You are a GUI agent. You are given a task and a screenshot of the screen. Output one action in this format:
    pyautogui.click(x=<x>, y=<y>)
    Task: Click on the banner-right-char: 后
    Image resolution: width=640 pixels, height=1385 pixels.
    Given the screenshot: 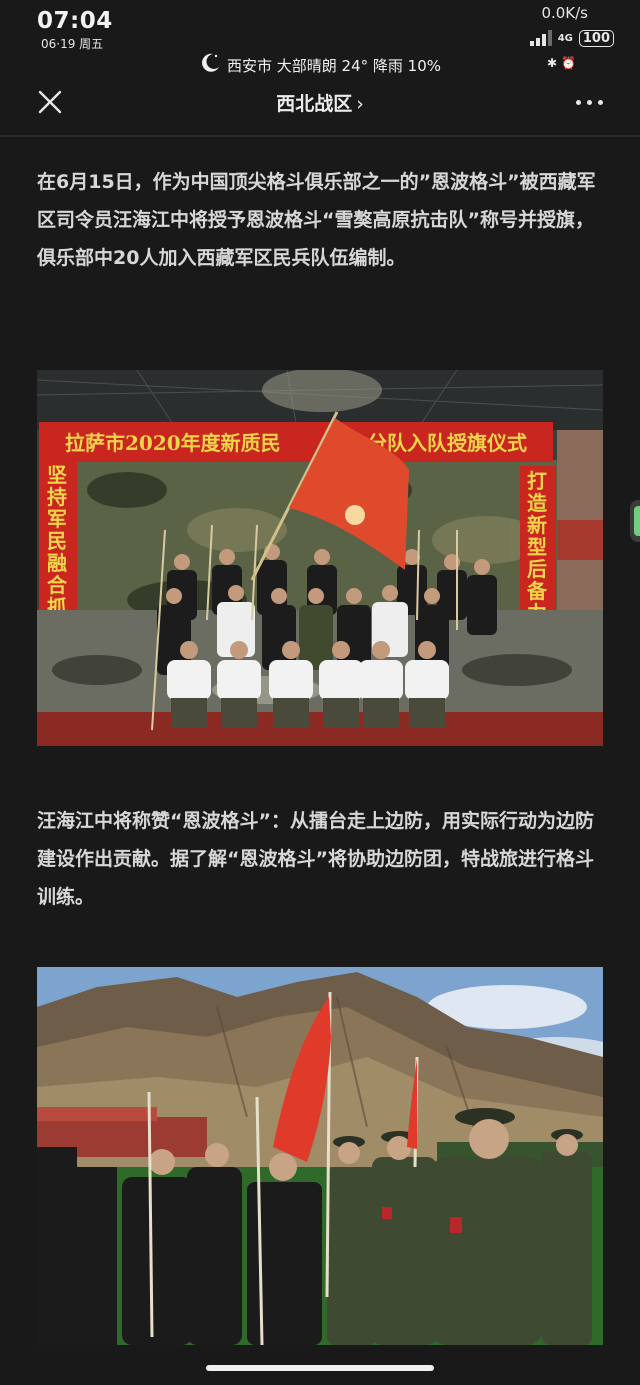 What is the action you would take?
    pyautogui.click(x=537, y=569)
    